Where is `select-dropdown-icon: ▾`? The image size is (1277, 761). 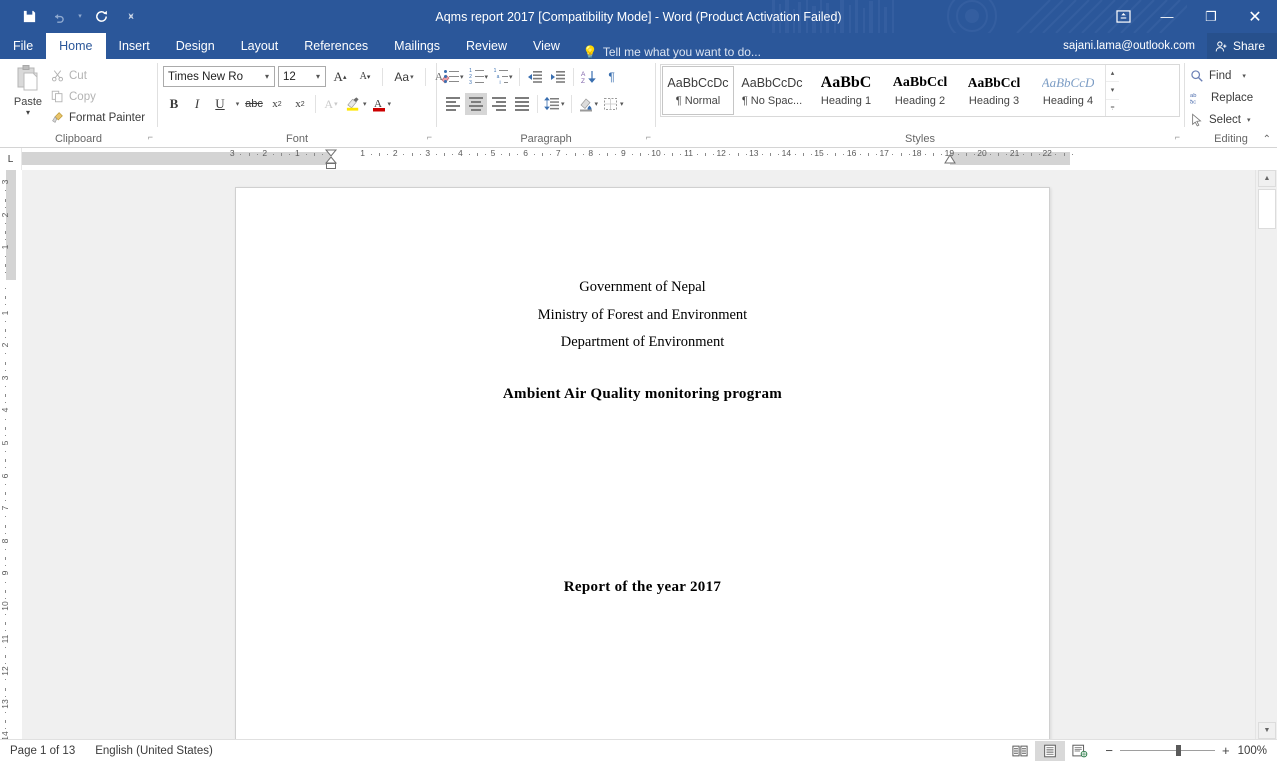
select-dropdown-icon: ▾ is located at coordinates (1248, 120).